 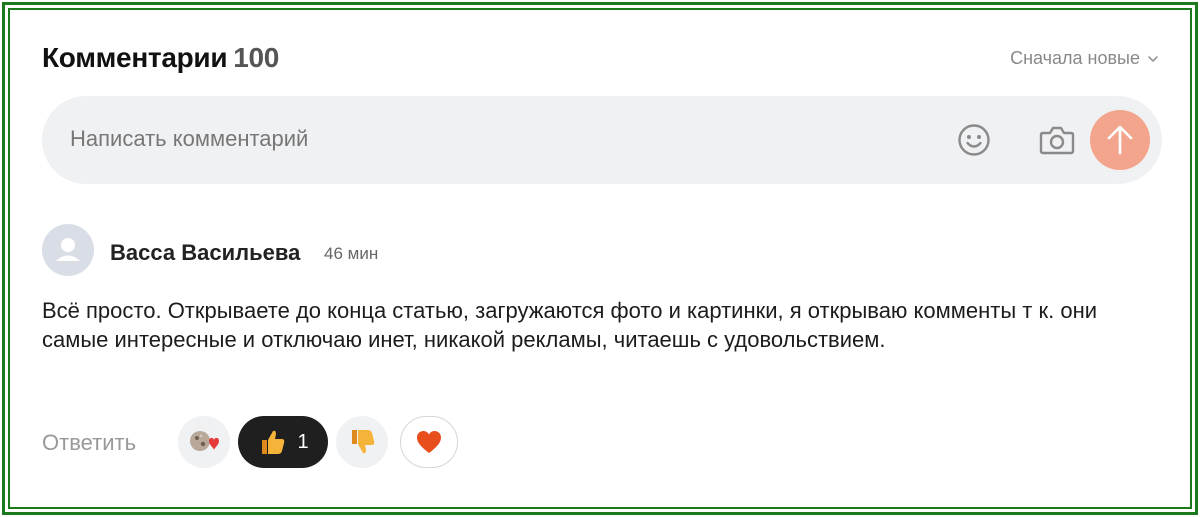 I want to click on like-reaction-button: 1, so click(x=283, y=442).